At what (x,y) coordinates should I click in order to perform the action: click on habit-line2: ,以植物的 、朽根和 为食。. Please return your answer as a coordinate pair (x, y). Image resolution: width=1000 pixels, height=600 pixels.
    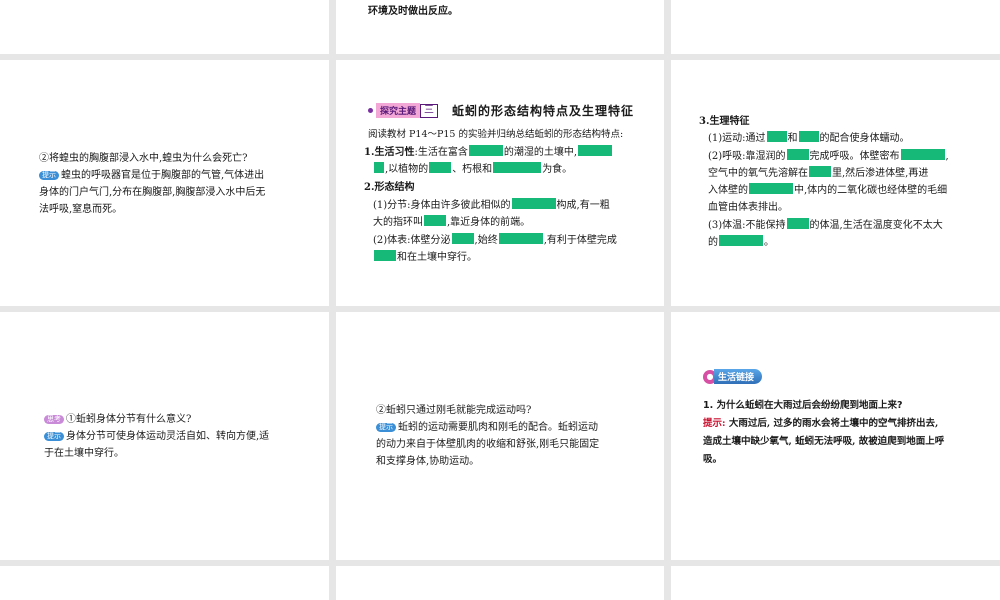
    Looking at the image, I should click on (472, 169).